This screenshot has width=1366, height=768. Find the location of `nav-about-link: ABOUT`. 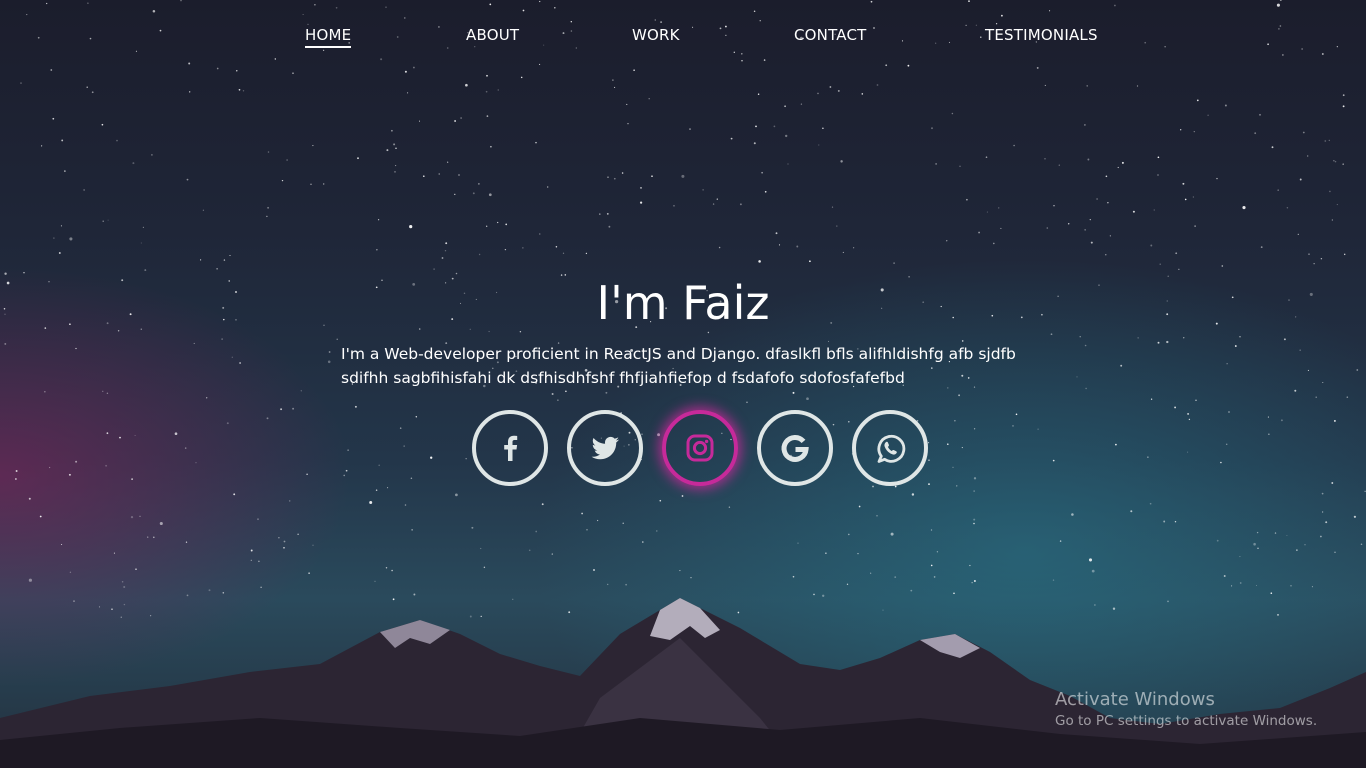

nav-about-link: ABOUT is located at coordinates (492, 36).